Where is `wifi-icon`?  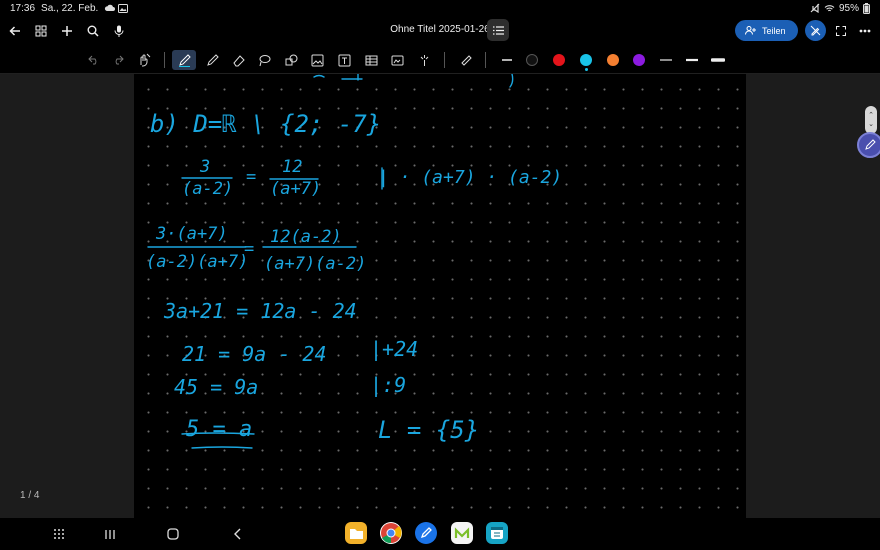
wifi-icon is located at coordinates (829, 7).